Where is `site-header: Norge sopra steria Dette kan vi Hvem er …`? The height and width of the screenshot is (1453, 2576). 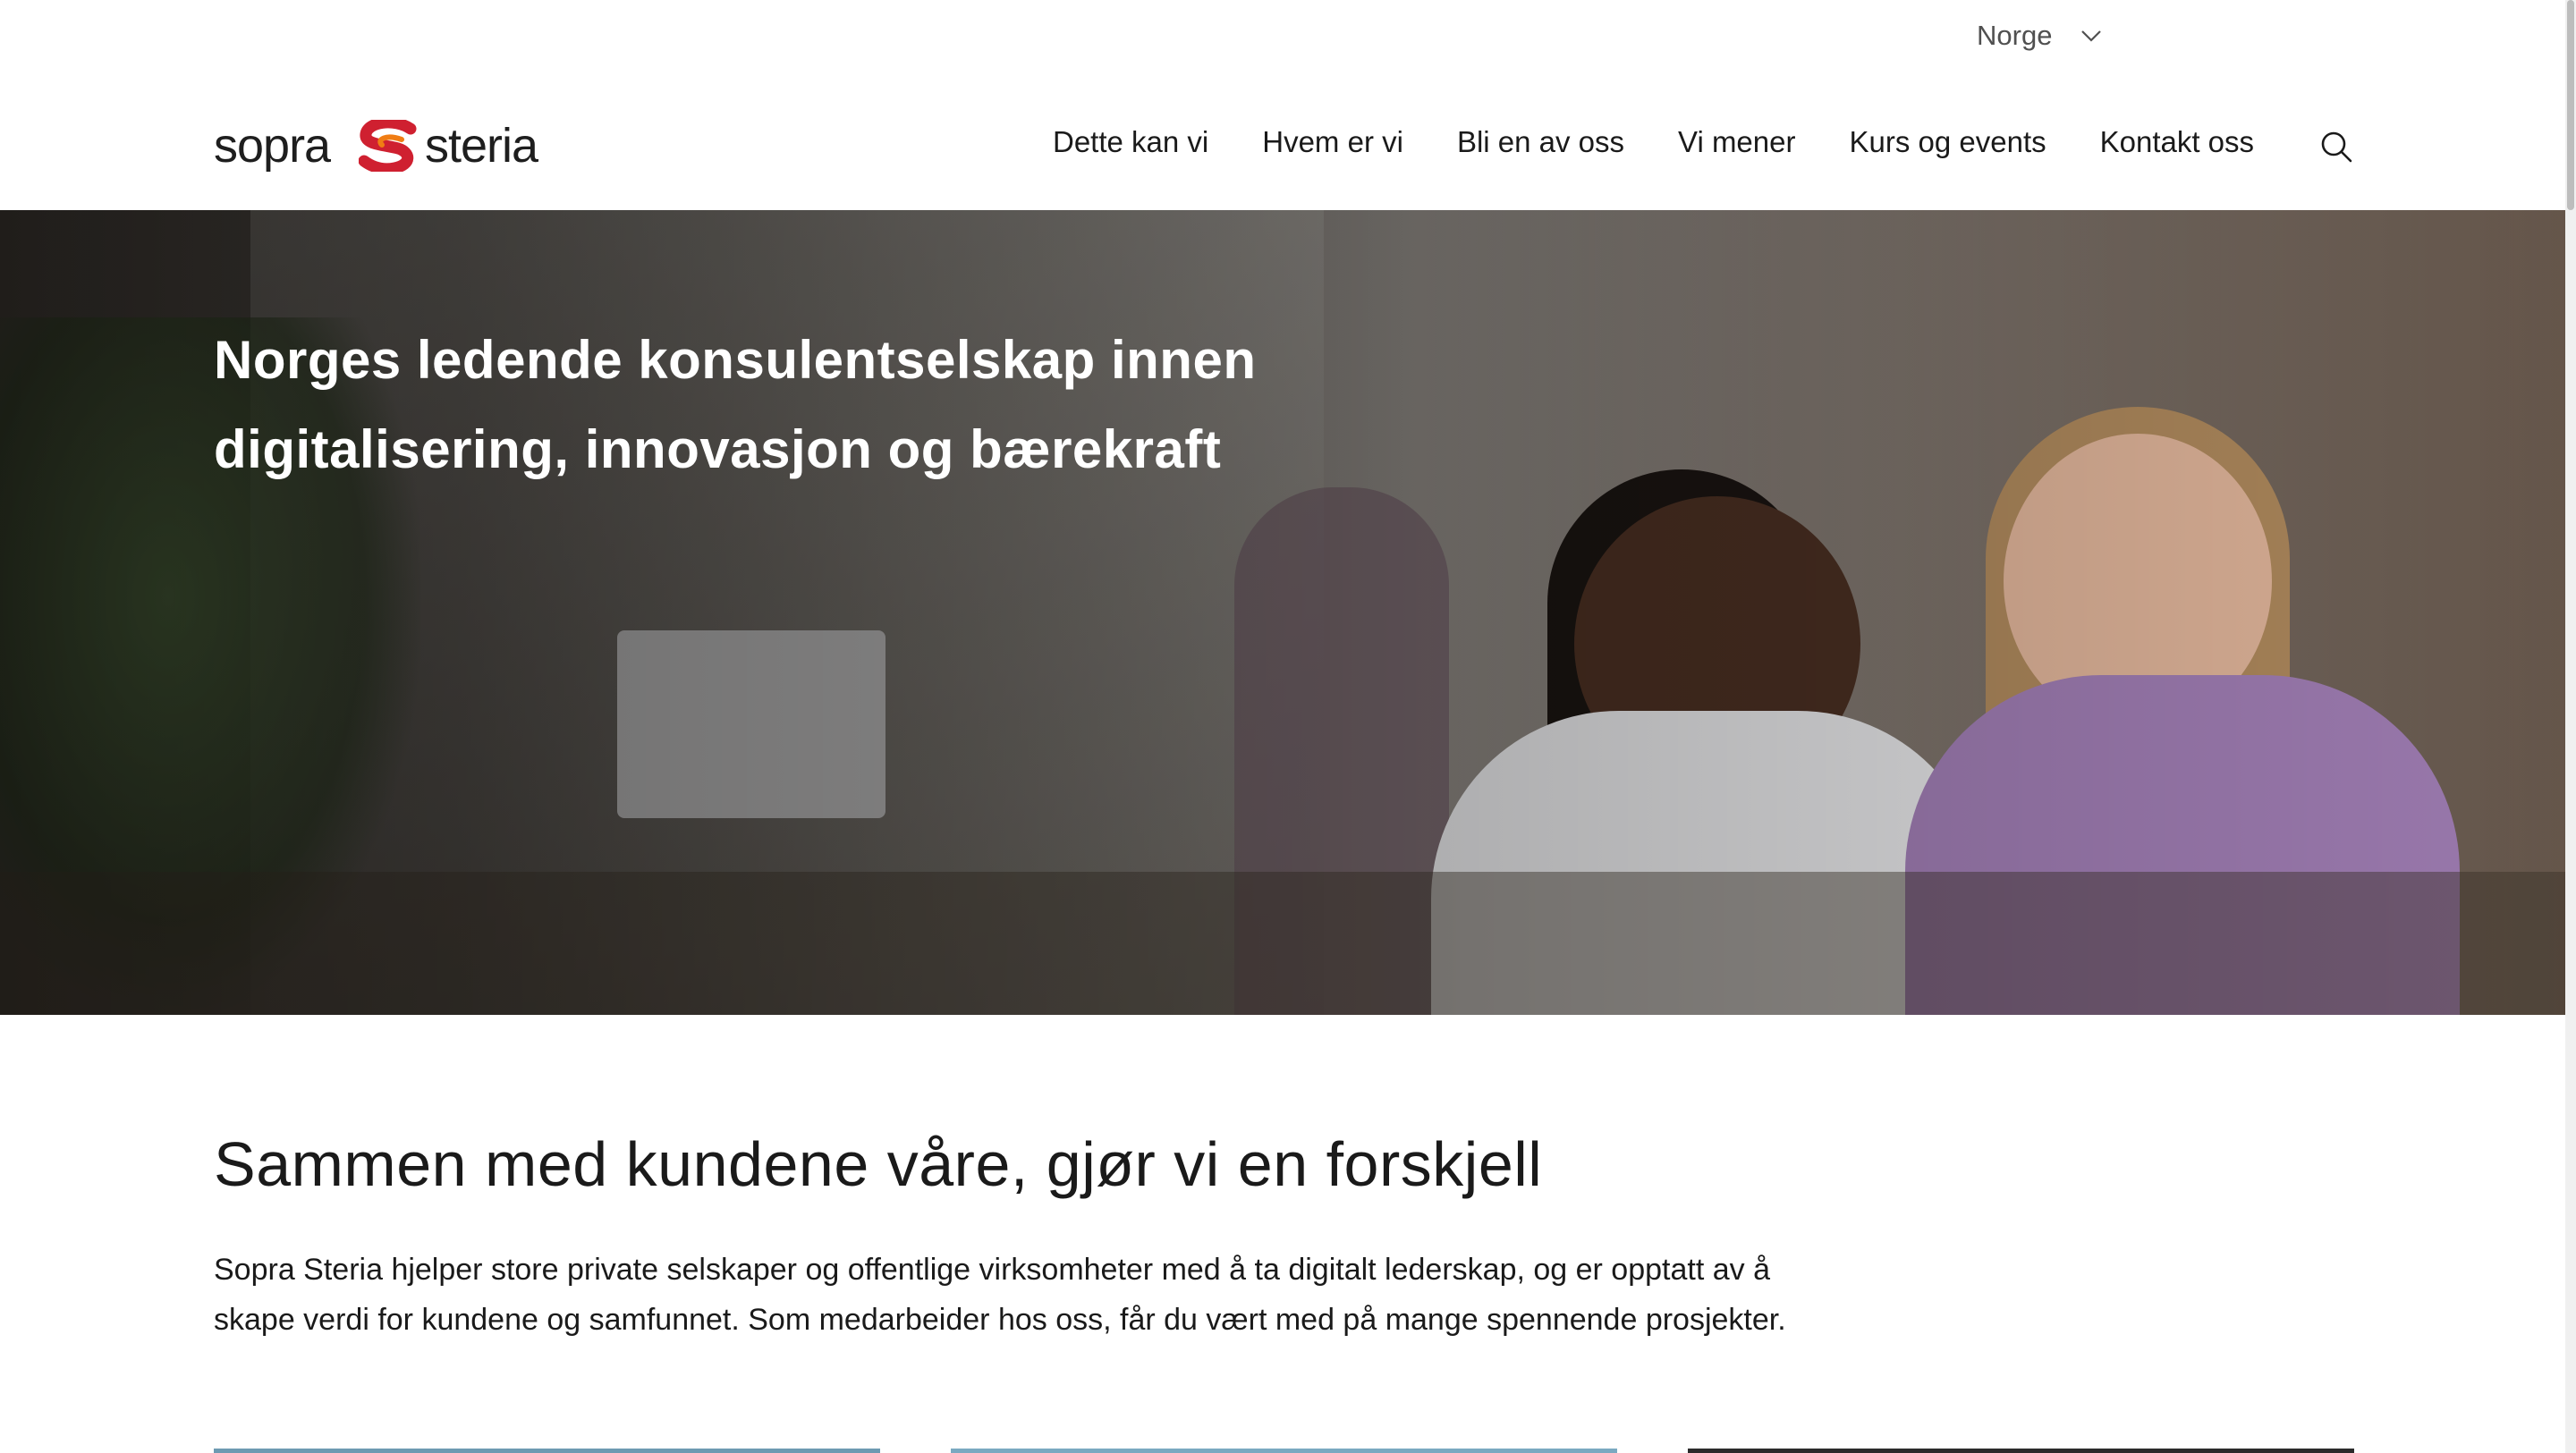
site-header: Norge sopra steria Dette kan vi Hvem er … is located at coordinates (1282, 105).